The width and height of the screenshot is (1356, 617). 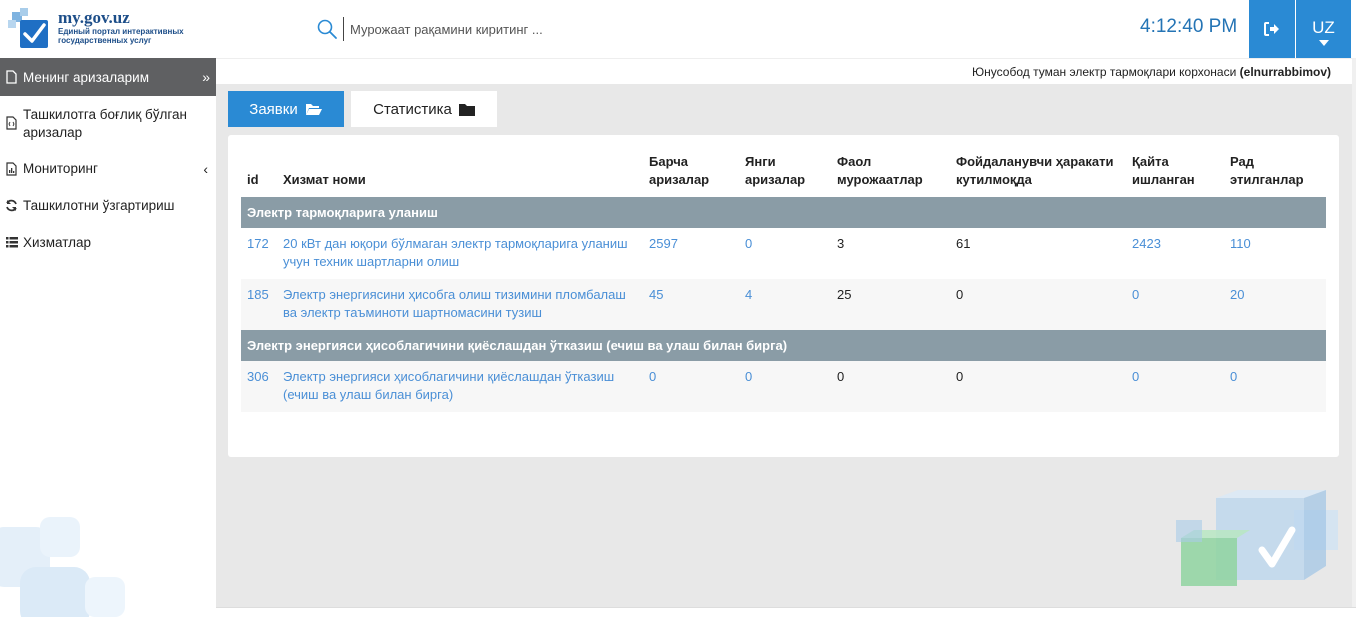 What do you see at coordinates (1038, 173) in the screenshot?
I see `column-header-waiting: Фойдаланувчи ҳаракати кутилмоқда` at bounding box center [1038, 173].